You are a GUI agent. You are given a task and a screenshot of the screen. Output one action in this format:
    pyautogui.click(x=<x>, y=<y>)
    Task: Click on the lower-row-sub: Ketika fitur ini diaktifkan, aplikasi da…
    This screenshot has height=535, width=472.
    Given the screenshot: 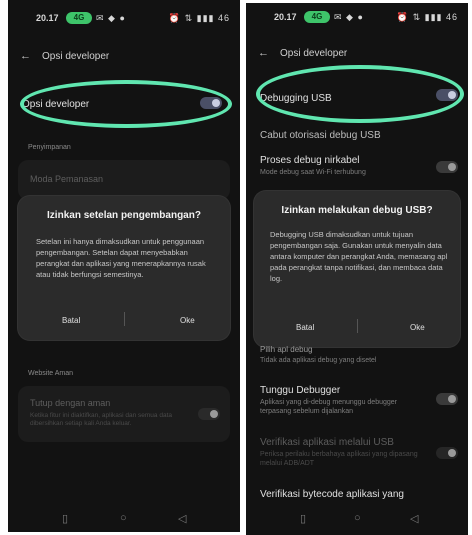 What is the action you would take?
    pyautogui.click(x=101, y=419)
    